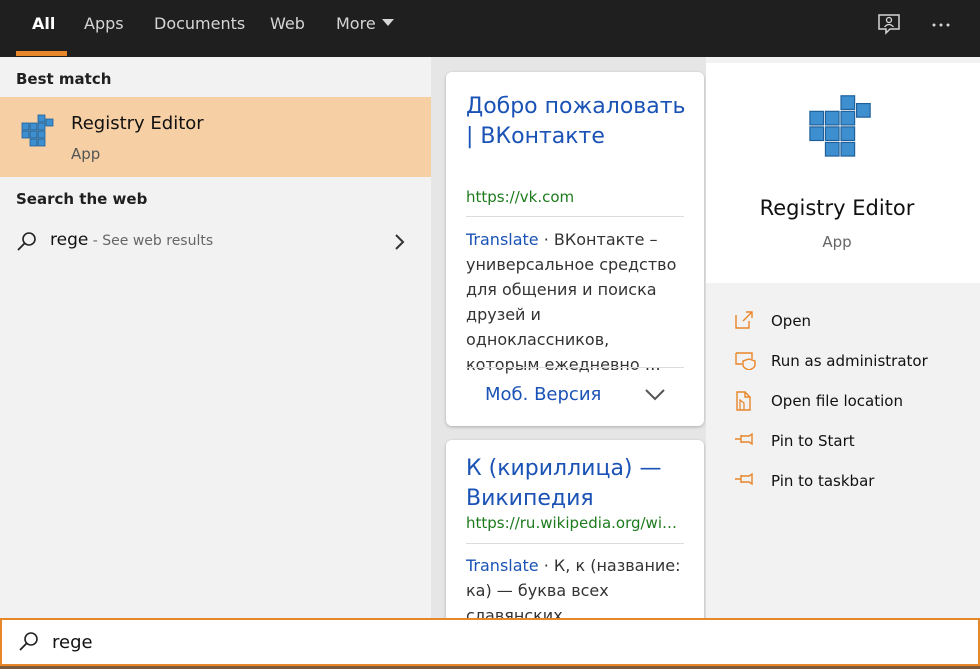  Describe the element at coordinates (791, 321) in the screenshot. I see `action-label: Open` at that location.